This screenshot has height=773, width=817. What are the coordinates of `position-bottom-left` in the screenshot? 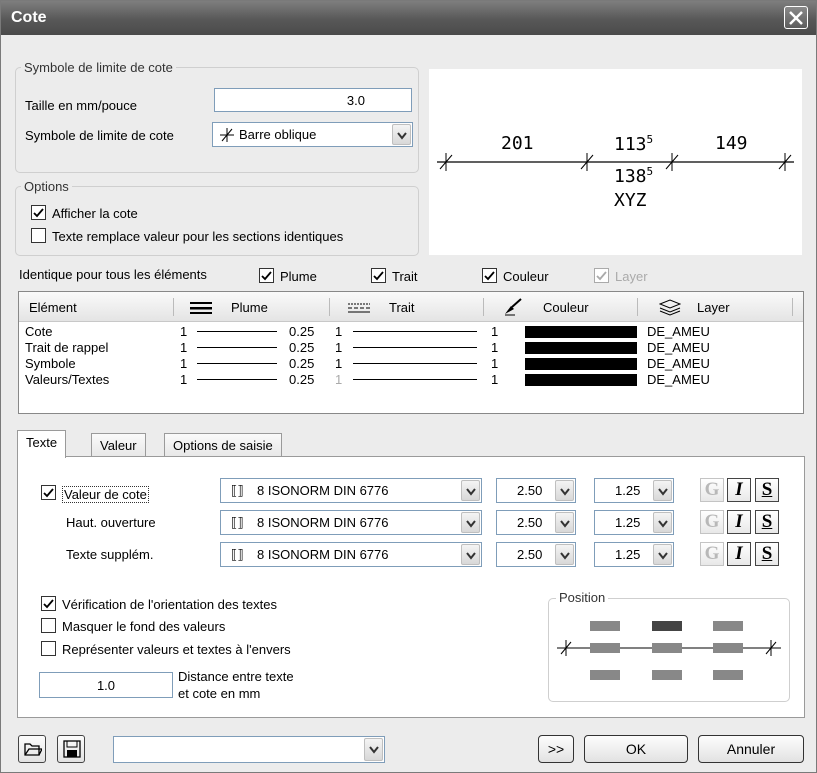 It's located at (605, 675).